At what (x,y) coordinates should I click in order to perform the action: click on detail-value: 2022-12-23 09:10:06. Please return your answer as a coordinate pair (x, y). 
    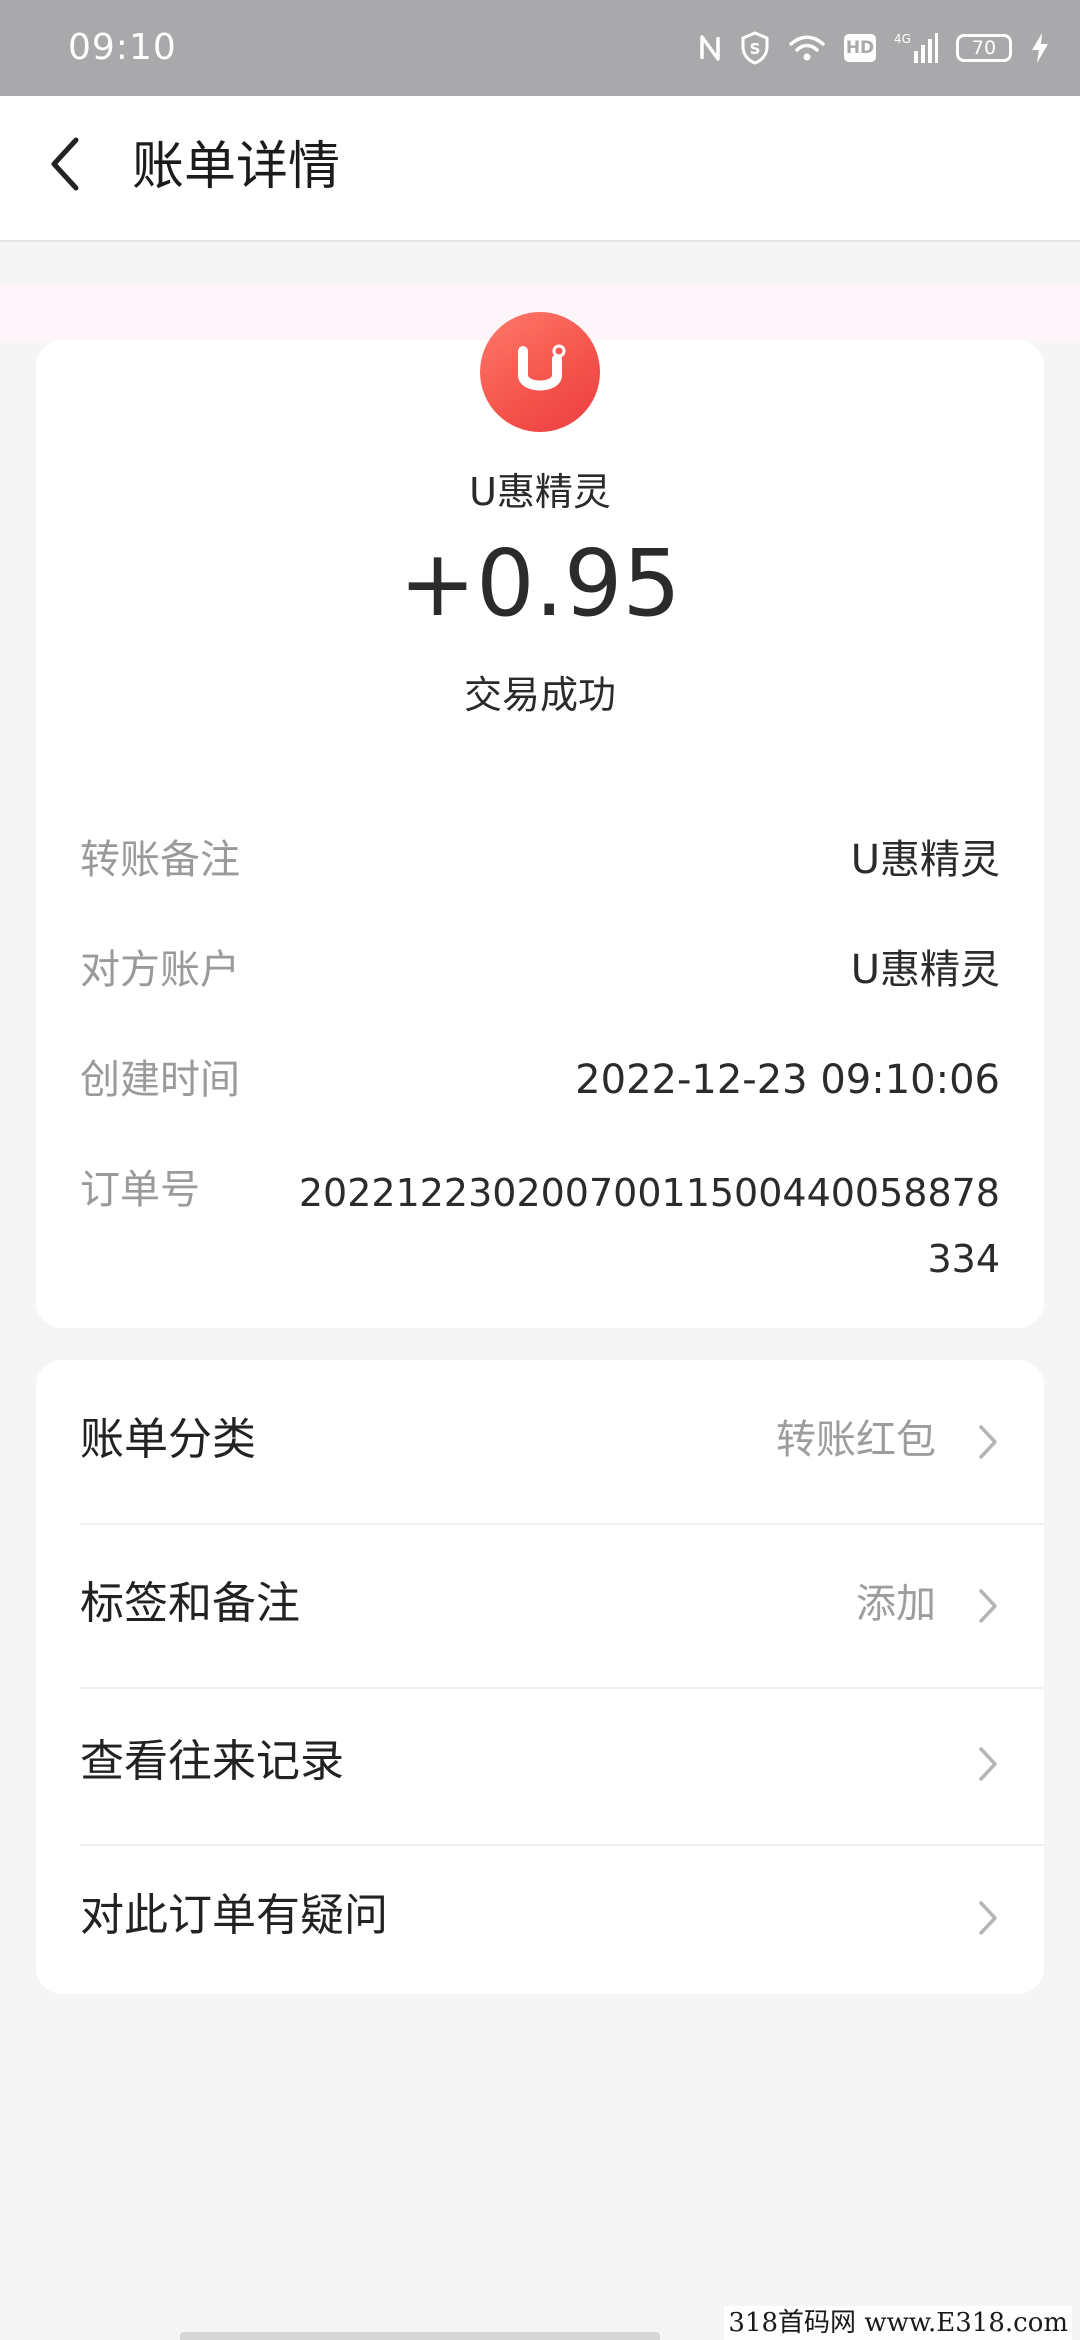
    Looking at the image, I should click on (787, 1080).